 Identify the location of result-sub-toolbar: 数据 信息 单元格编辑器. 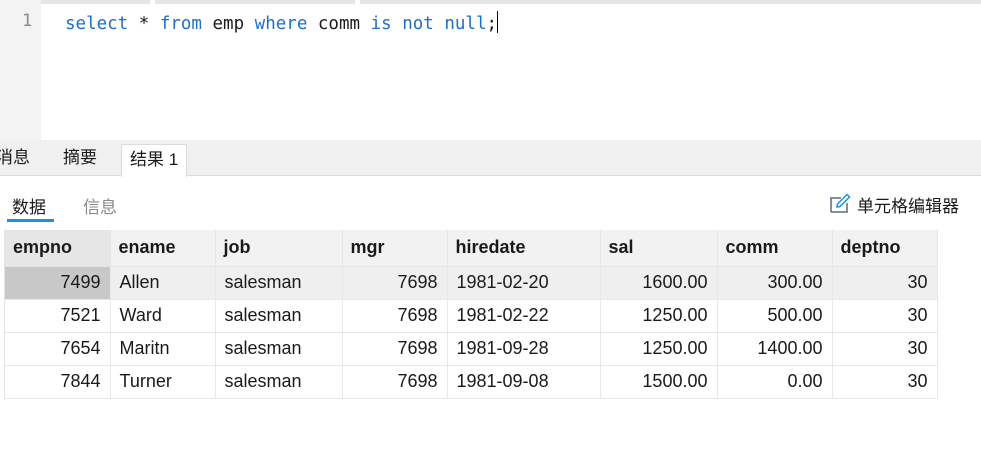
(490, 202).